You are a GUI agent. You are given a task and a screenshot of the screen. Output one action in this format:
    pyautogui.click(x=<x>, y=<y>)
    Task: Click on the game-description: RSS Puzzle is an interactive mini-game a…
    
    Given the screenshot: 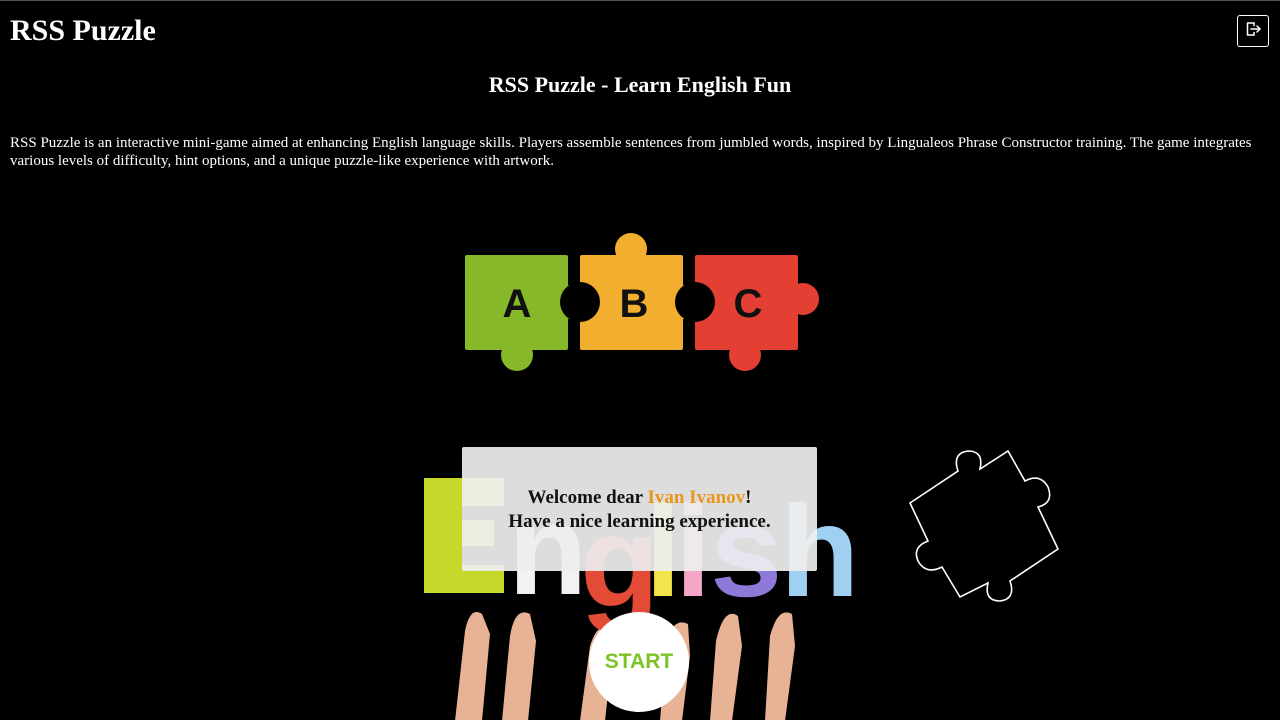 What is the action you would take?
    pyautogui.click(x=631, y=152)
    